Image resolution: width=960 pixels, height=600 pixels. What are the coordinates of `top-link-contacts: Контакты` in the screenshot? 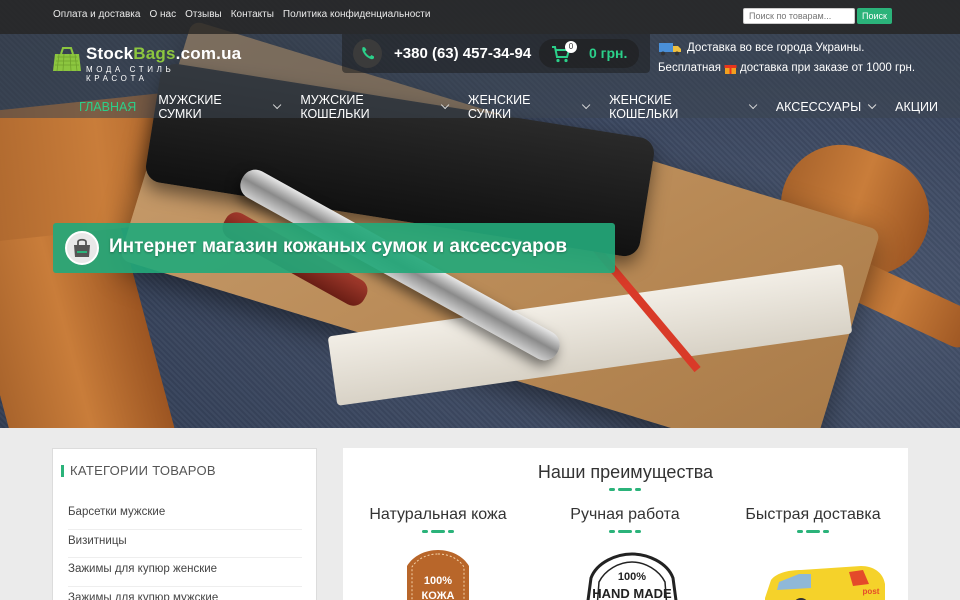 It's located at (252, 14).